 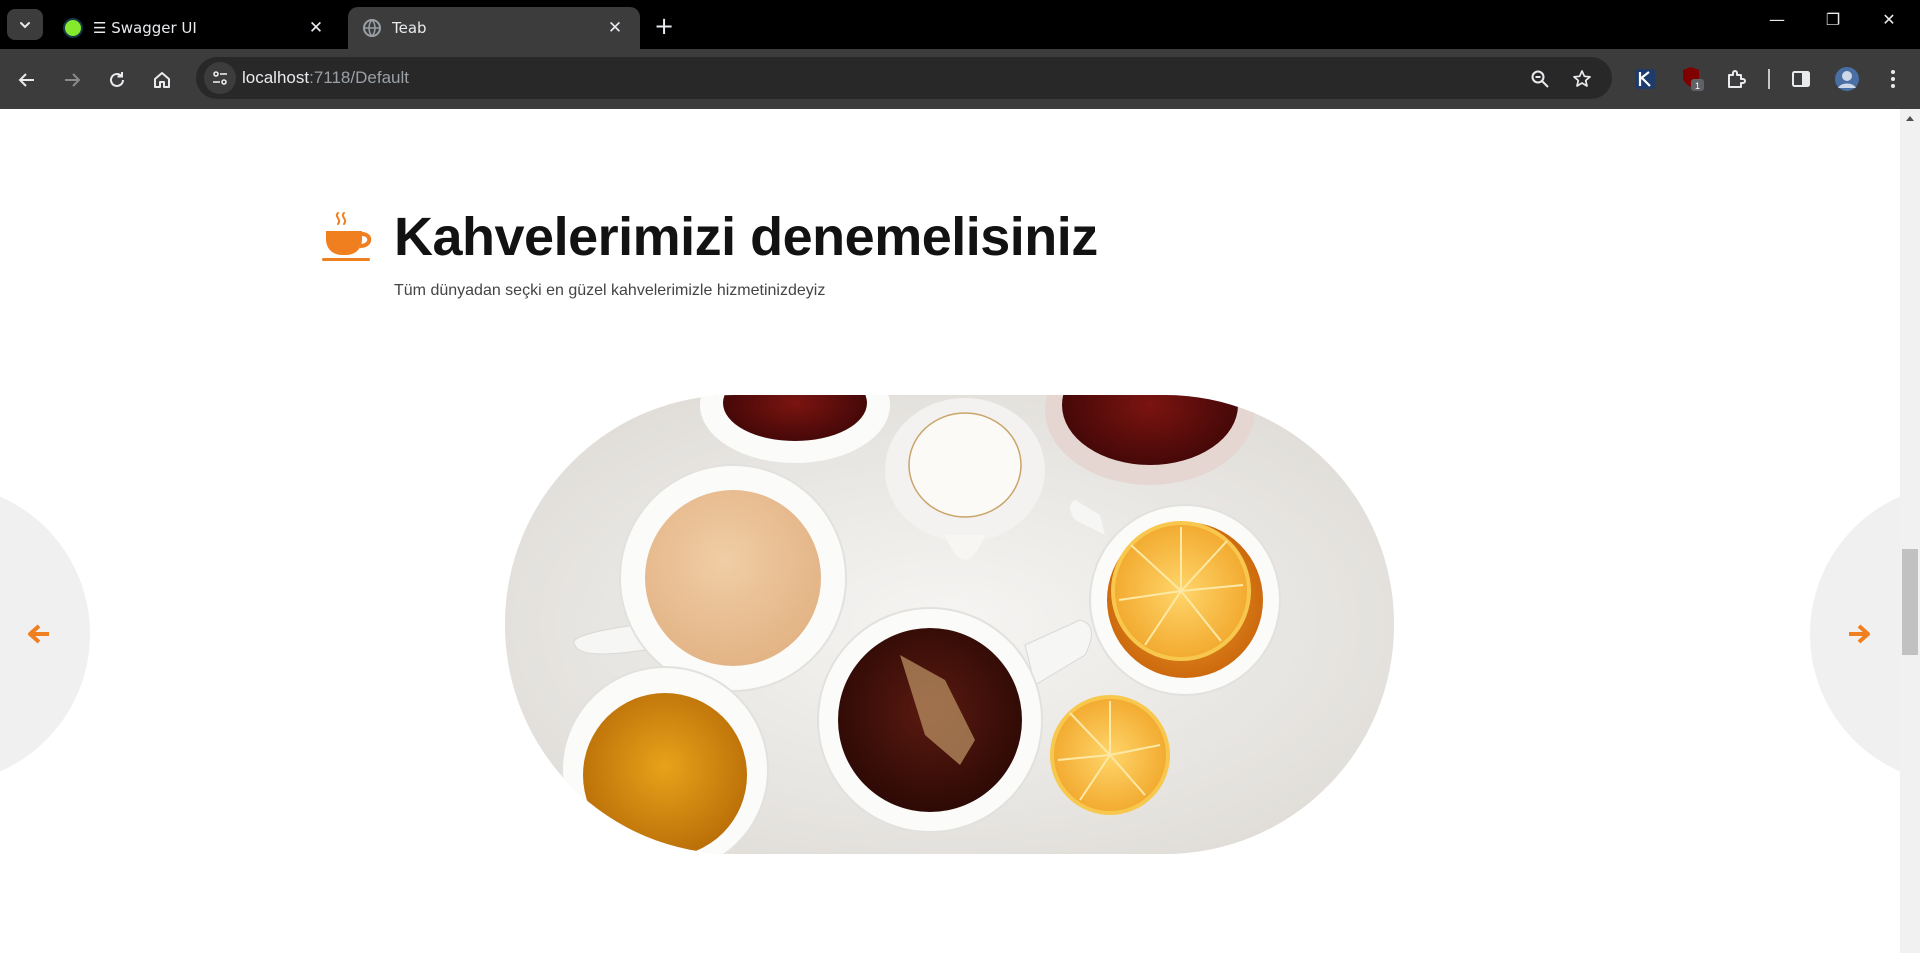 I want to click on new-tab-button: +, so click(x=664, y=26).